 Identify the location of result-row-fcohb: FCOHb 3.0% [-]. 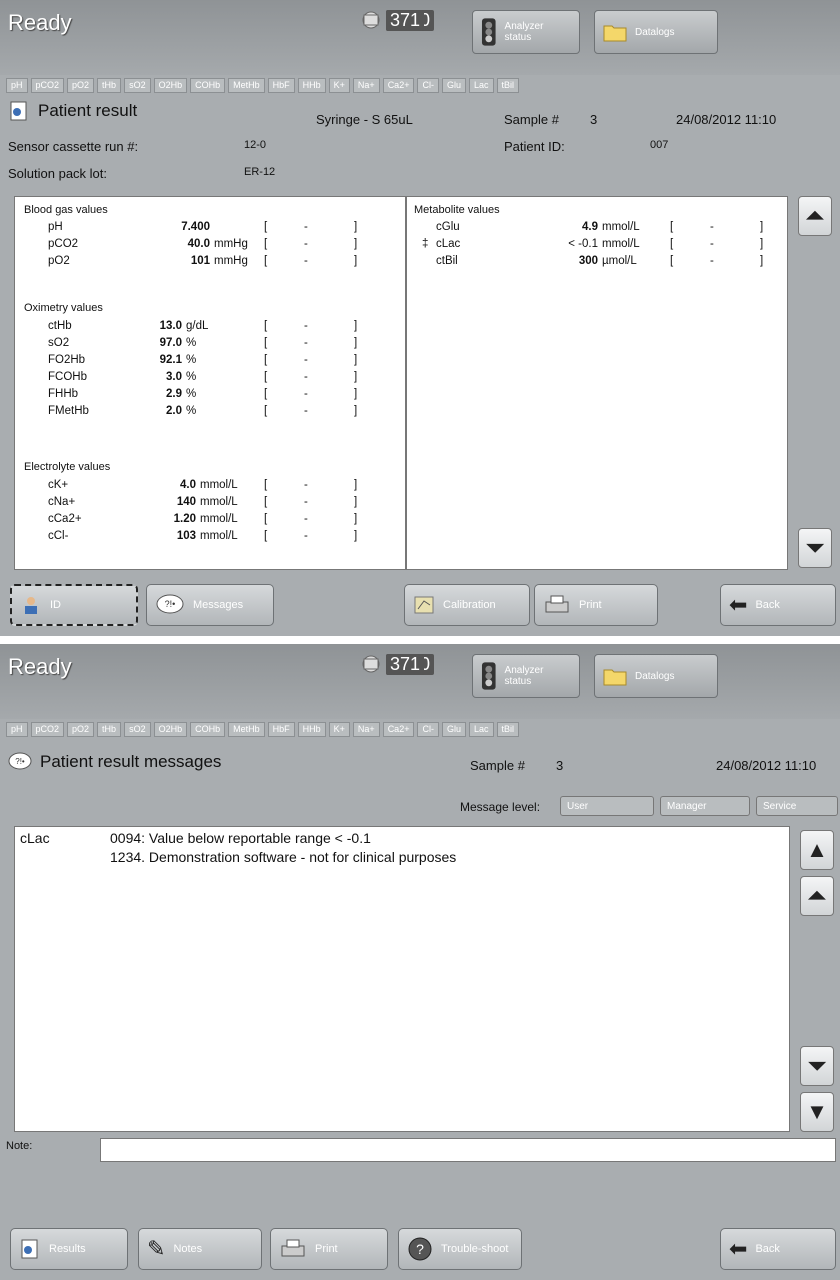
(202, 376).